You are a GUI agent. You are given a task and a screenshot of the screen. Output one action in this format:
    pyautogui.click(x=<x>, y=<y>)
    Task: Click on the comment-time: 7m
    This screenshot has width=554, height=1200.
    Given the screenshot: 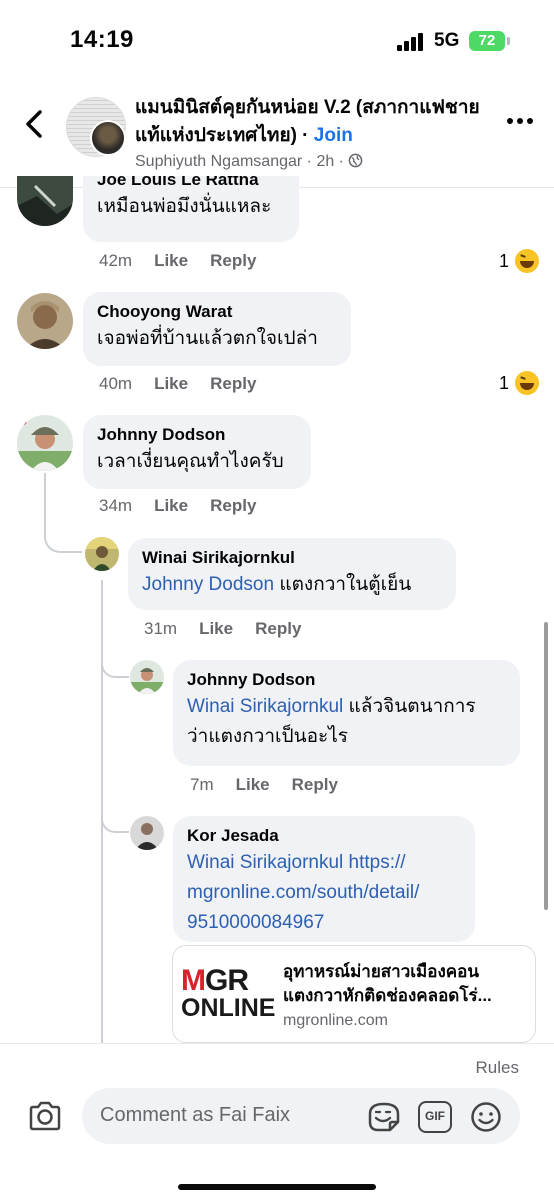 What is the action you would take?
    pyautogui.click(x=202, y=784)
    